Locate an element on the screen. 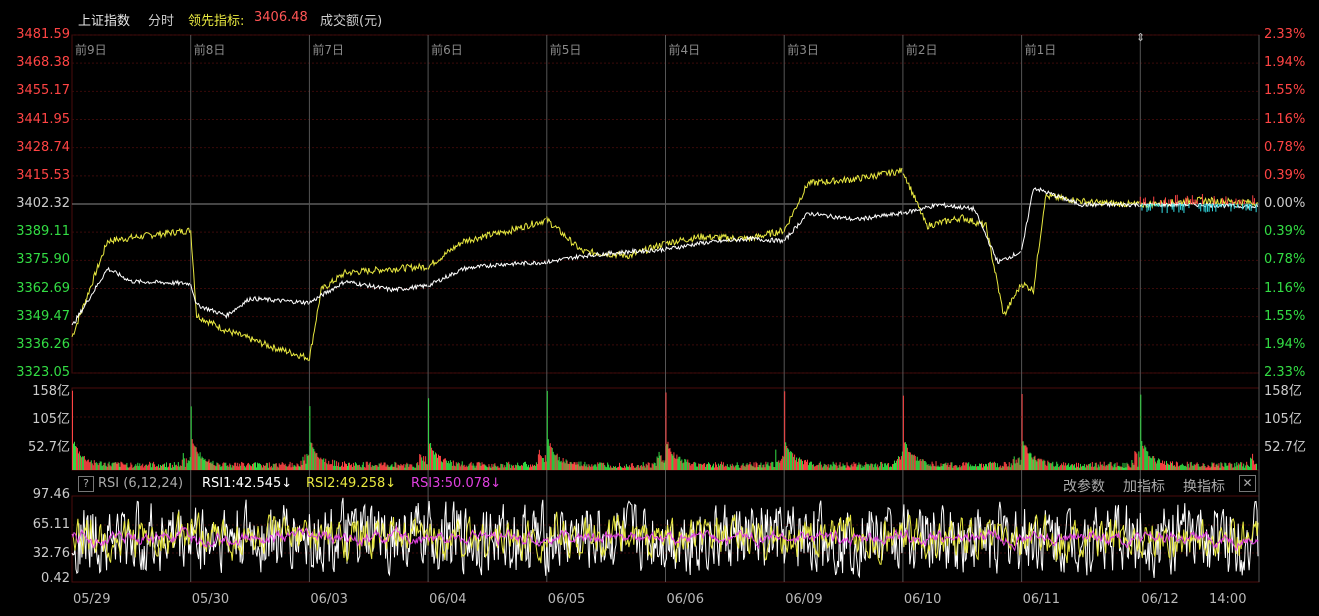  price-label: 3415.53 is located at coordinates (43, 175).